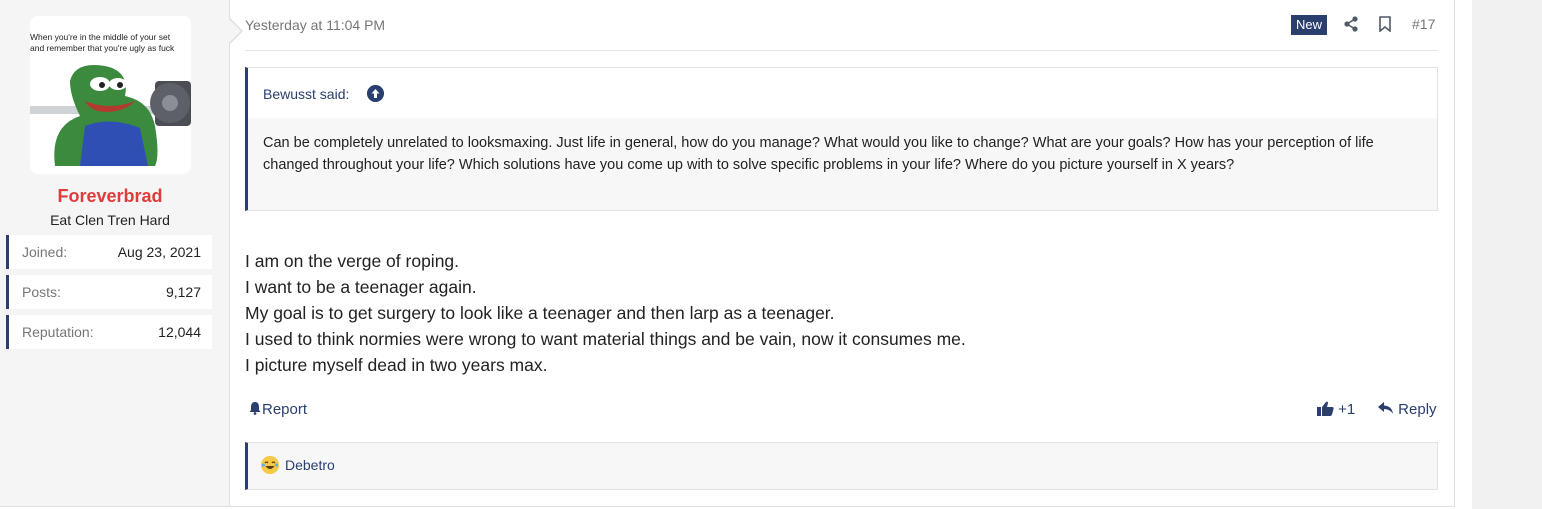  I want to click on stat-label: Posts:, so click(41, 292).